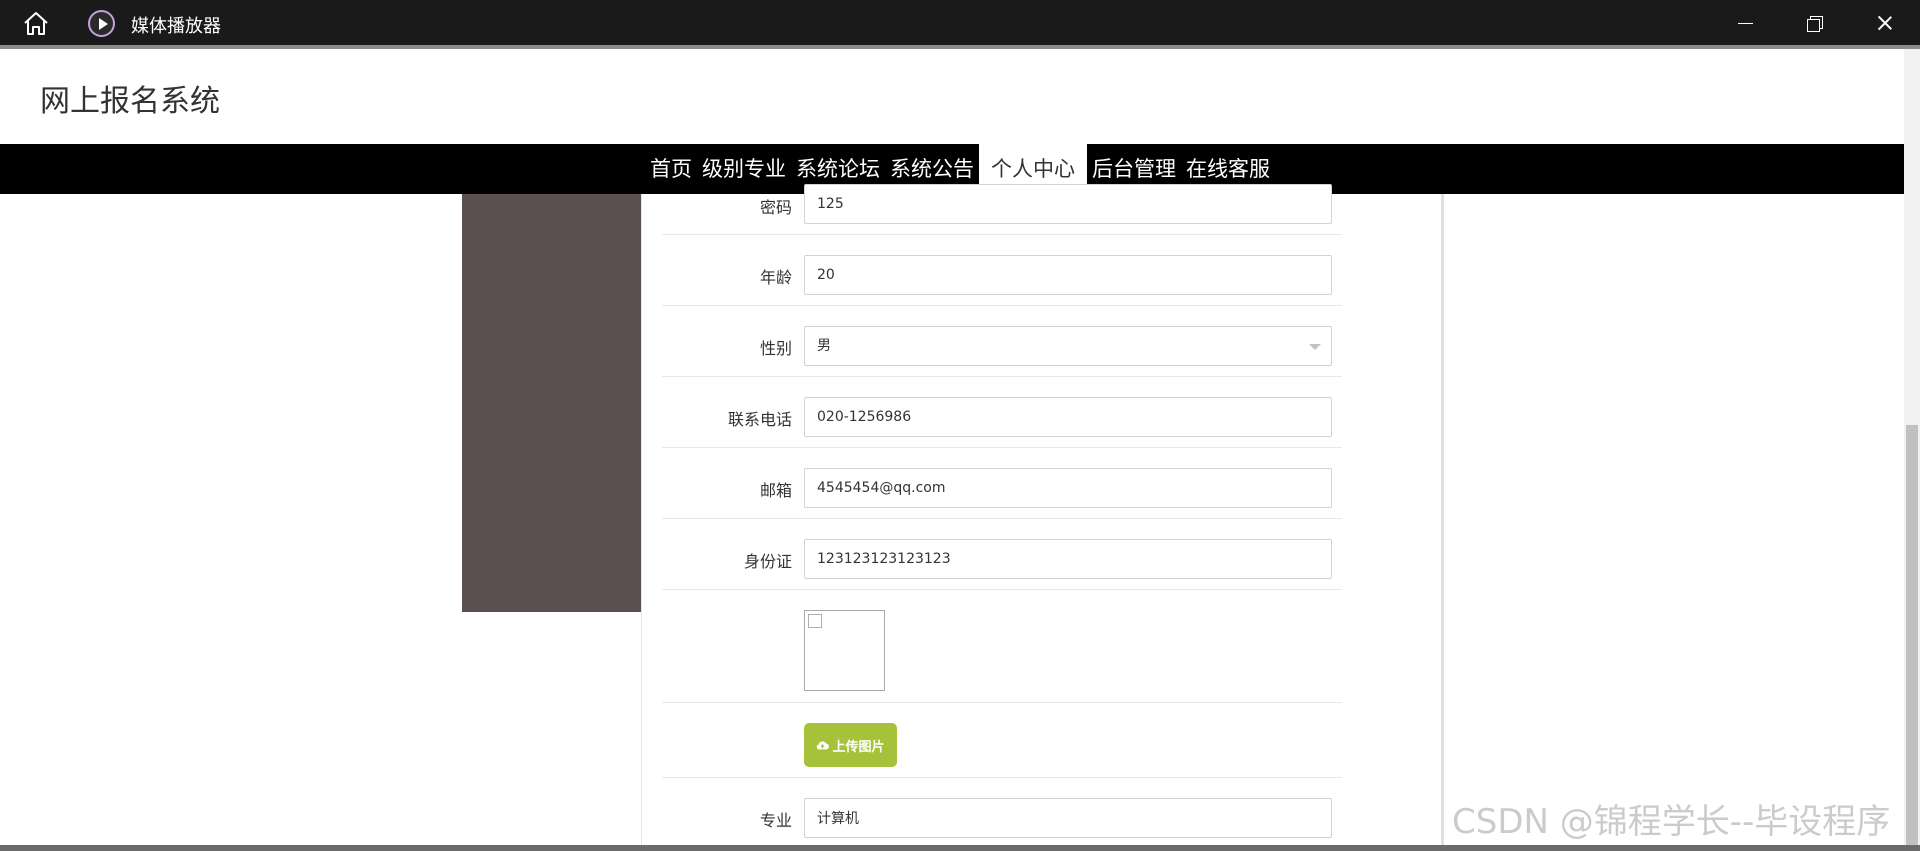 This screenshot has height=851, width=1920. What do you see at coordinates (1885, 22) in the screenshot?
I see `close-icon` at bounding box center [1885, 22].